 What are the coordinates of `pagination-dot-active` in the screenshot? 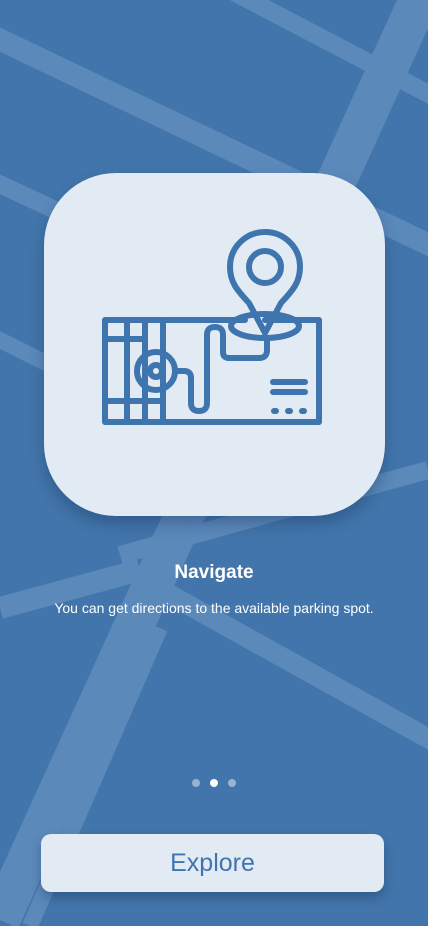 It's located at (214, 783).